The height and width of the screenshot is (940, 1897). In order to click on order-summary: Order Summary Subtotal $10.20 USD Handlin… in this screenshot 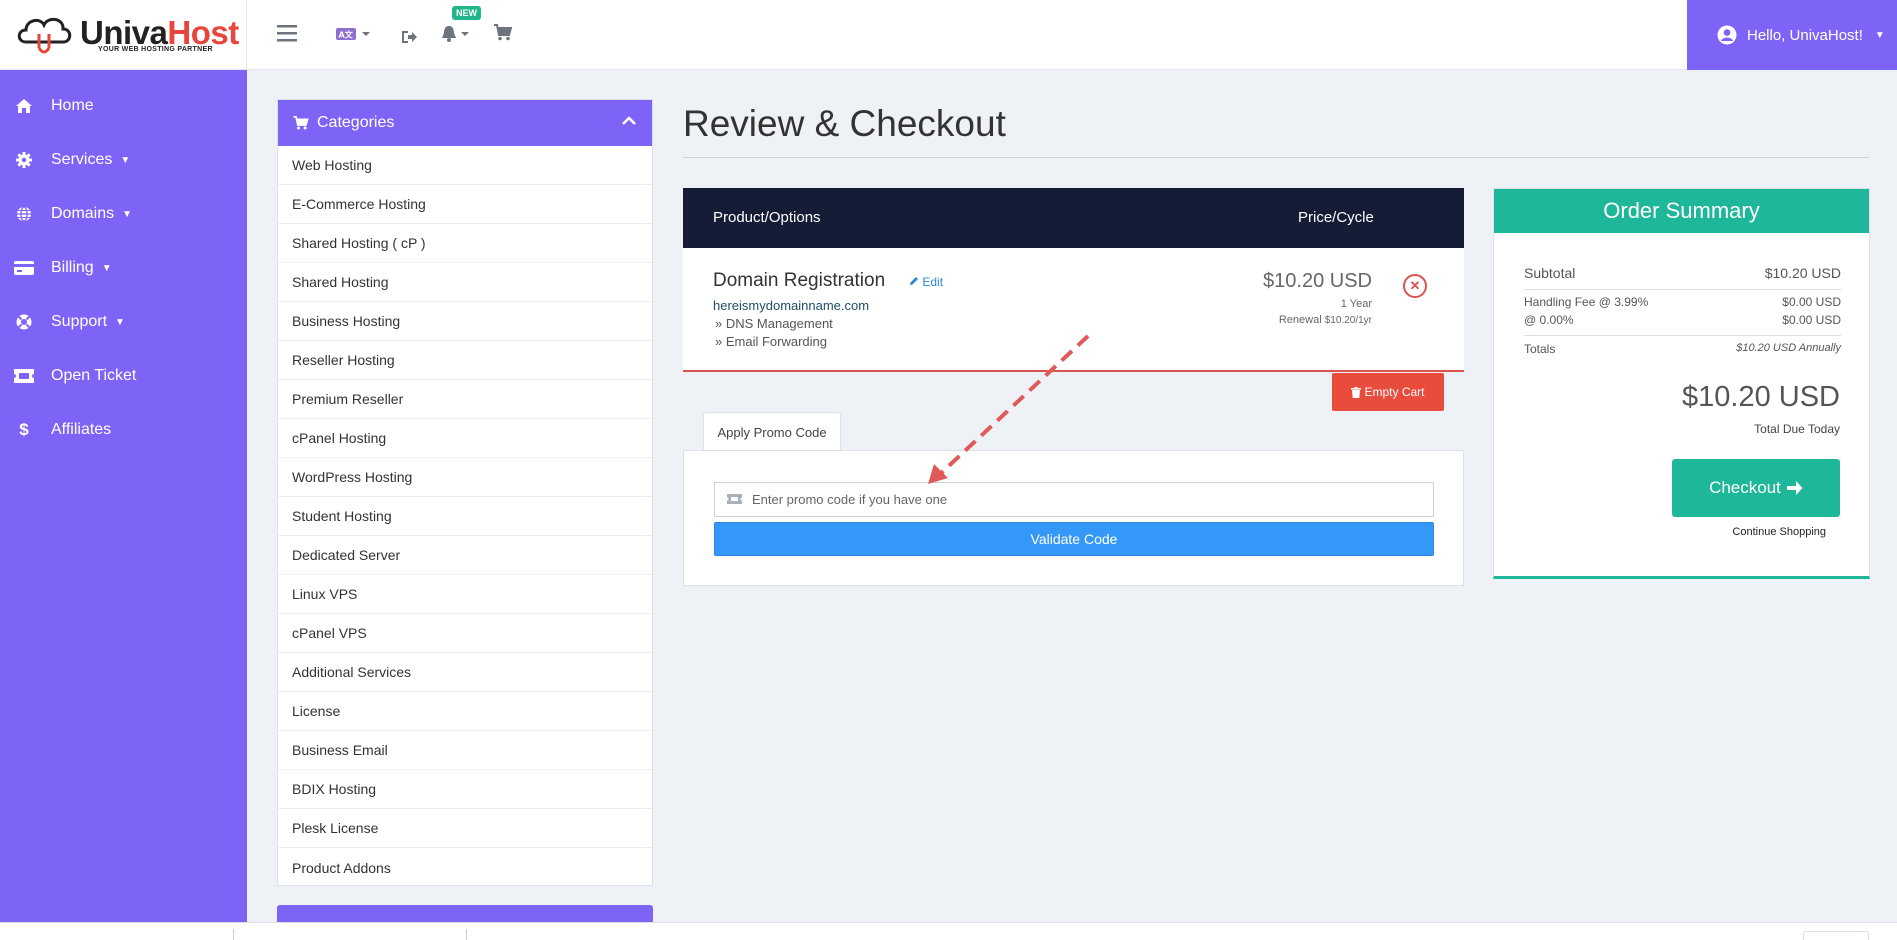, I will do `click(1681, 383)`.